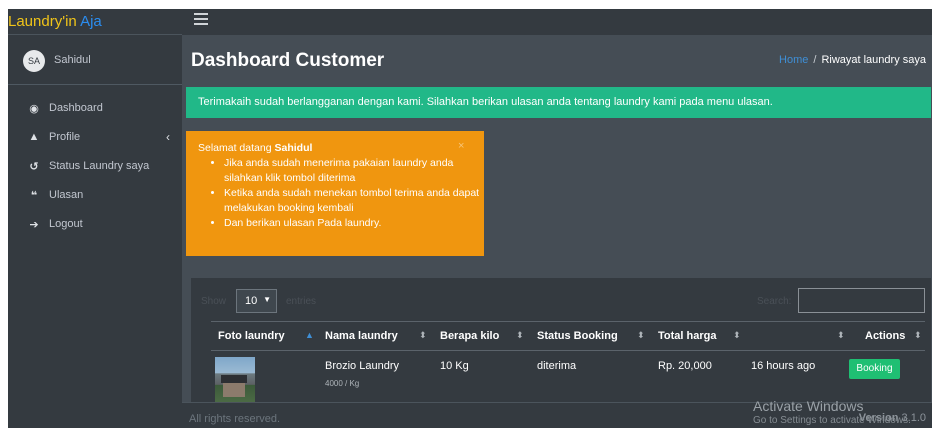 This screenshot has width=932, height=428. What do you see at coordinates (235, 148) in the screenshot?
I see `welcome-greeting: Selamat datang` at bounding box center [235, 148].